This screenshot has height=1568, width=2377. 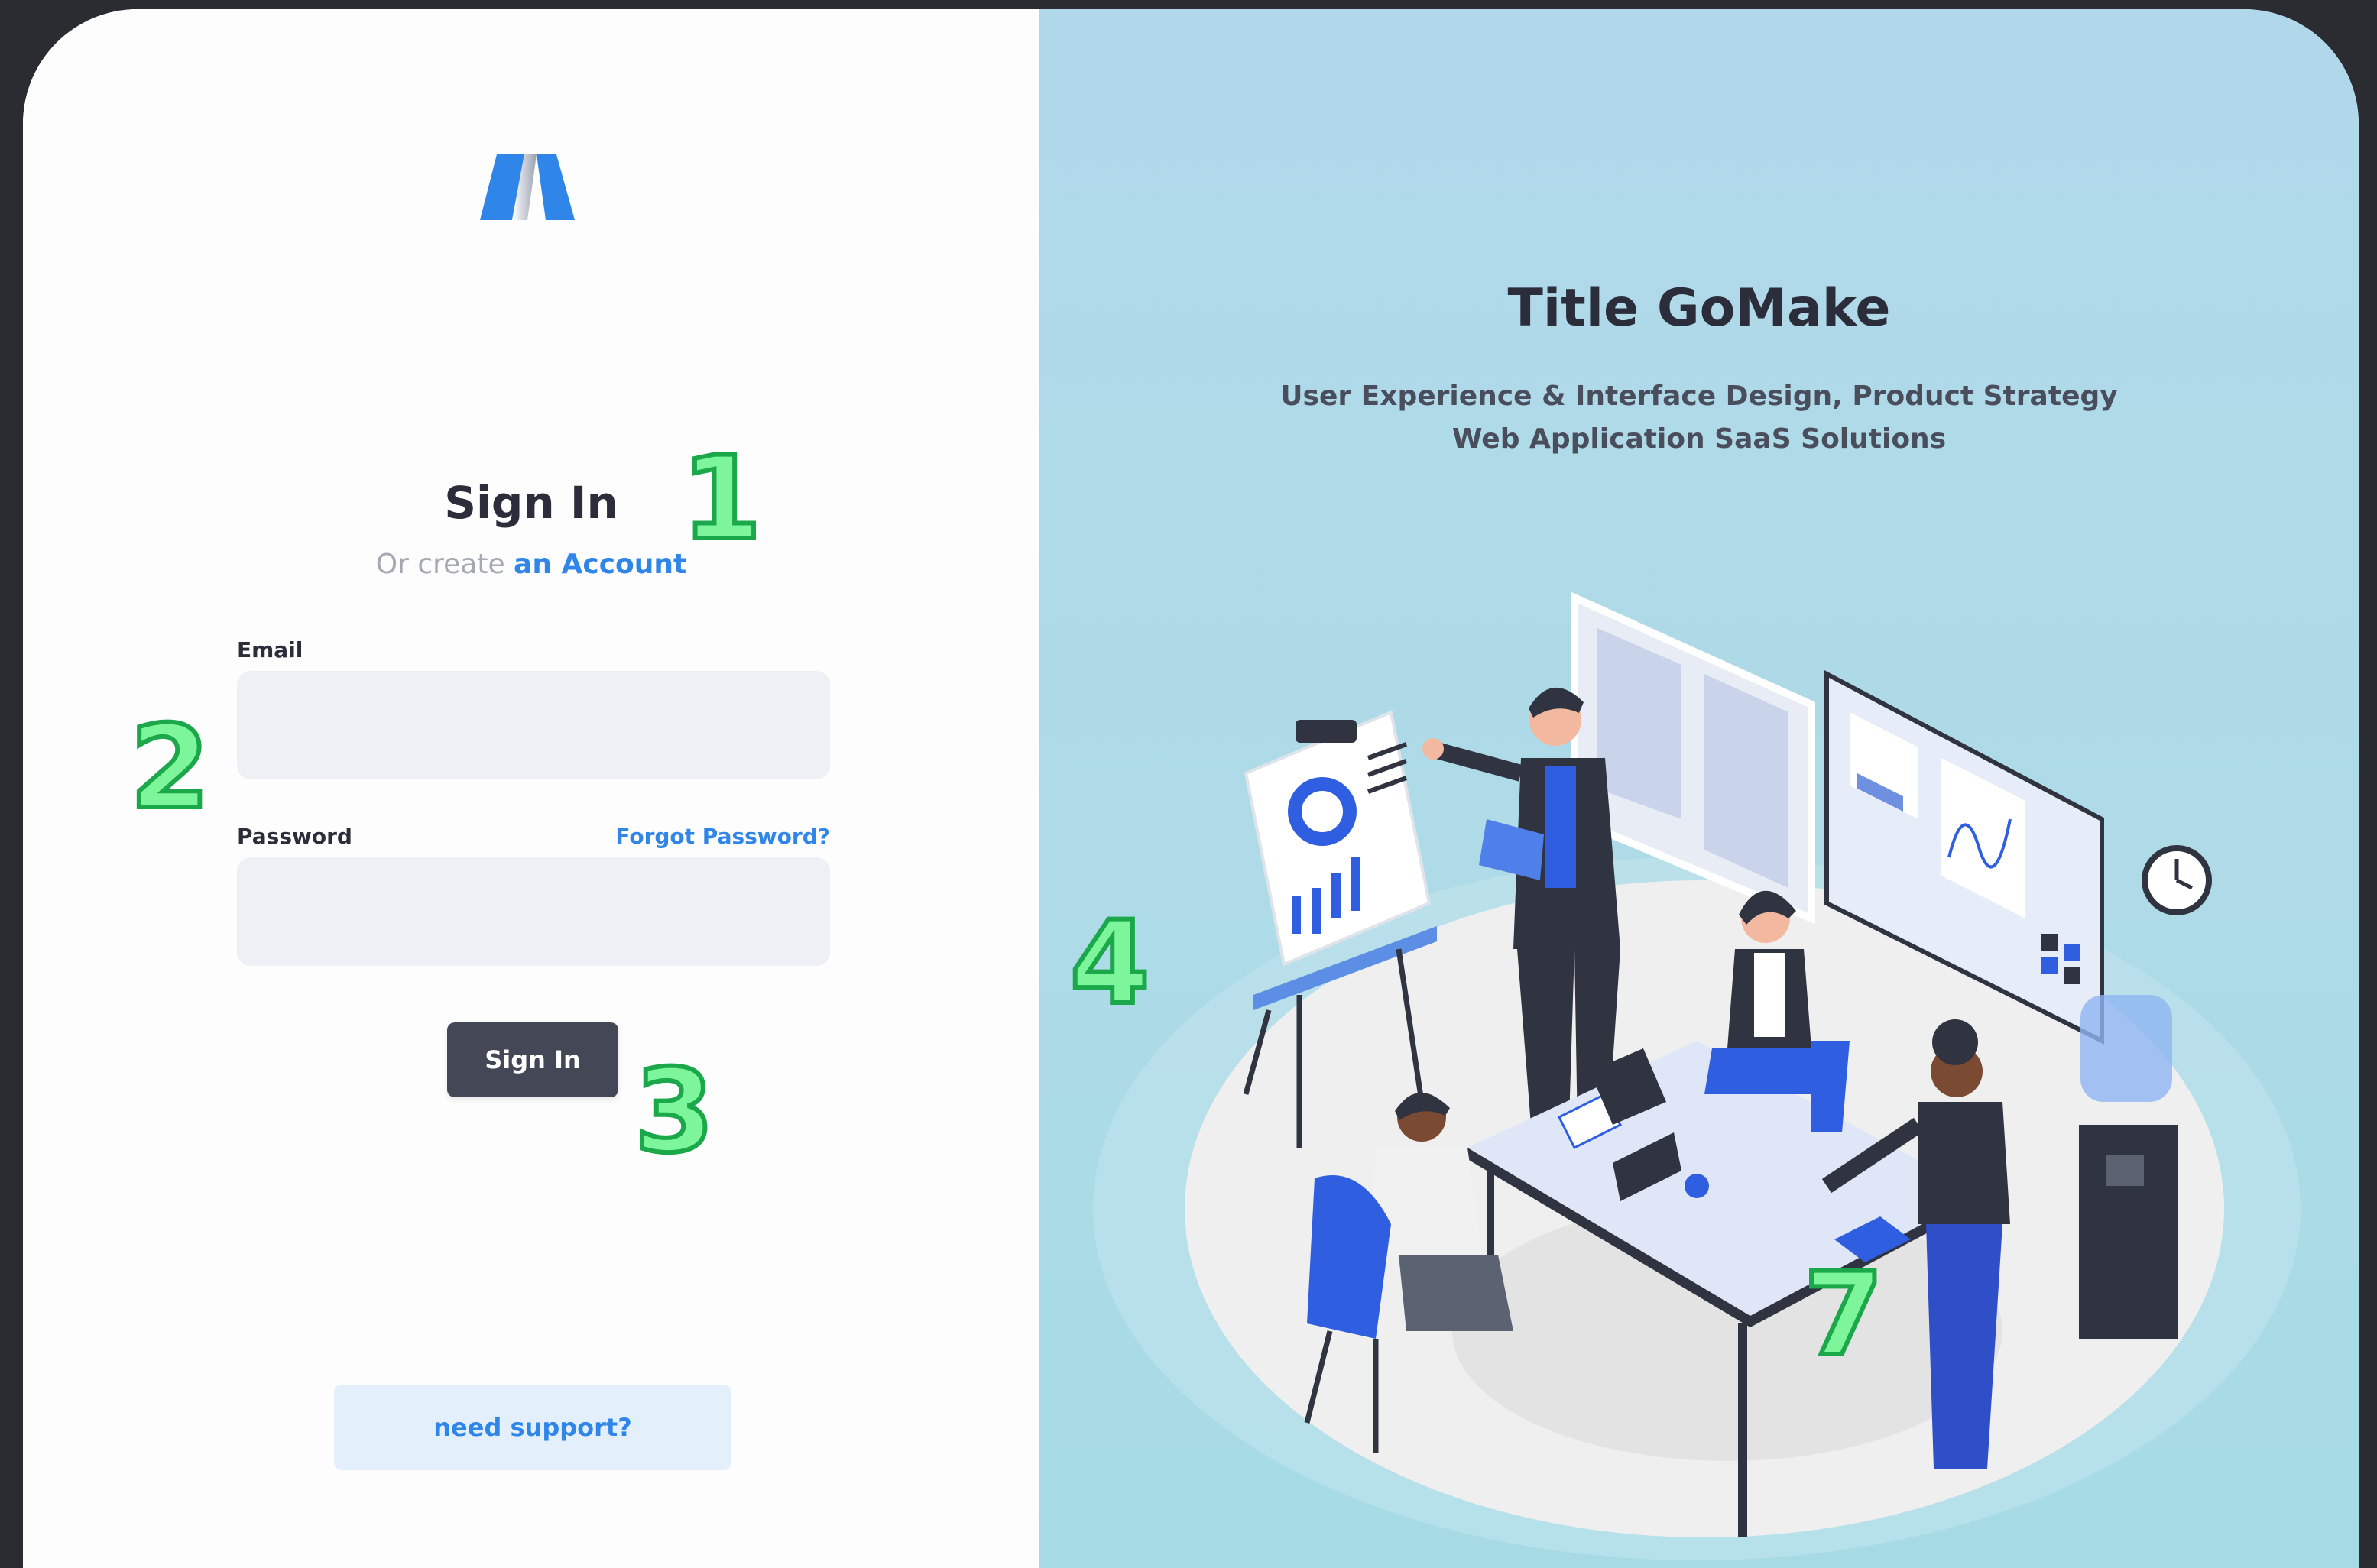 What do you see at coordinates (2128, 1167) in the screenshot?
I see `water-cooler-icon` at bounding box center [2128, 1167].